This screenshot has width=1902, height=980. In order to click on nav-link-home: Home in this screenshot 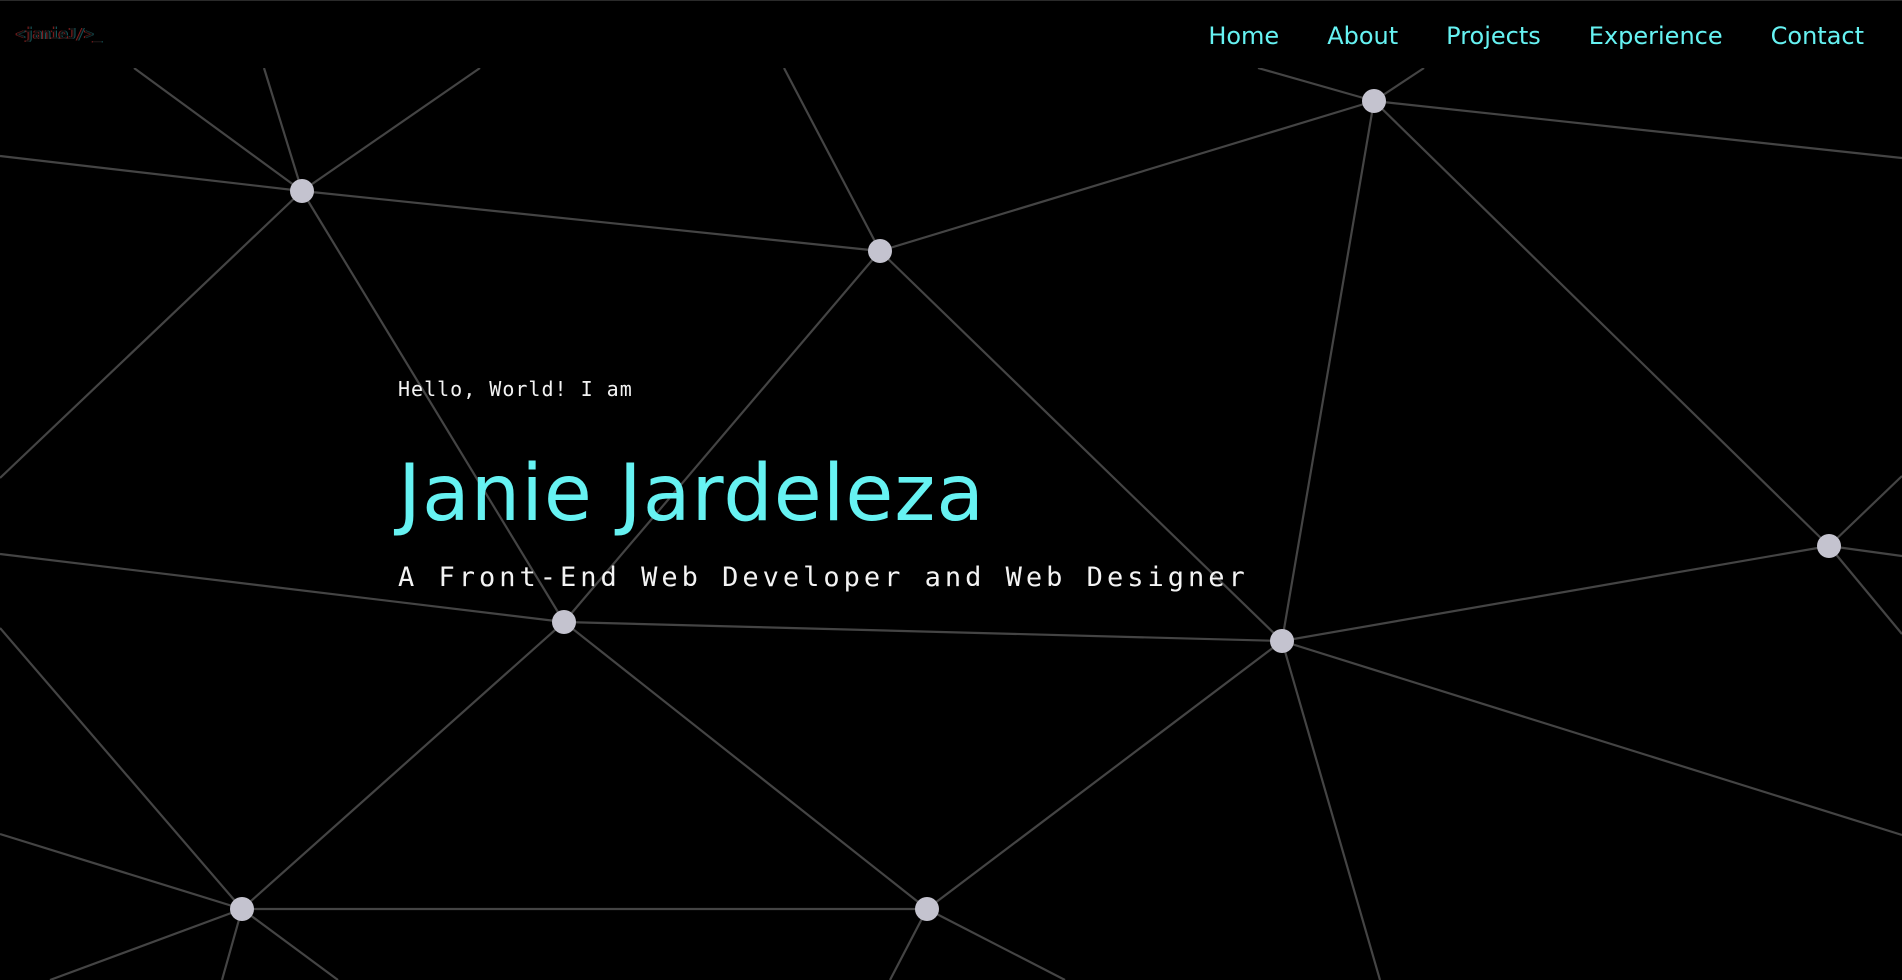, I will do `click(1243, 36)`.